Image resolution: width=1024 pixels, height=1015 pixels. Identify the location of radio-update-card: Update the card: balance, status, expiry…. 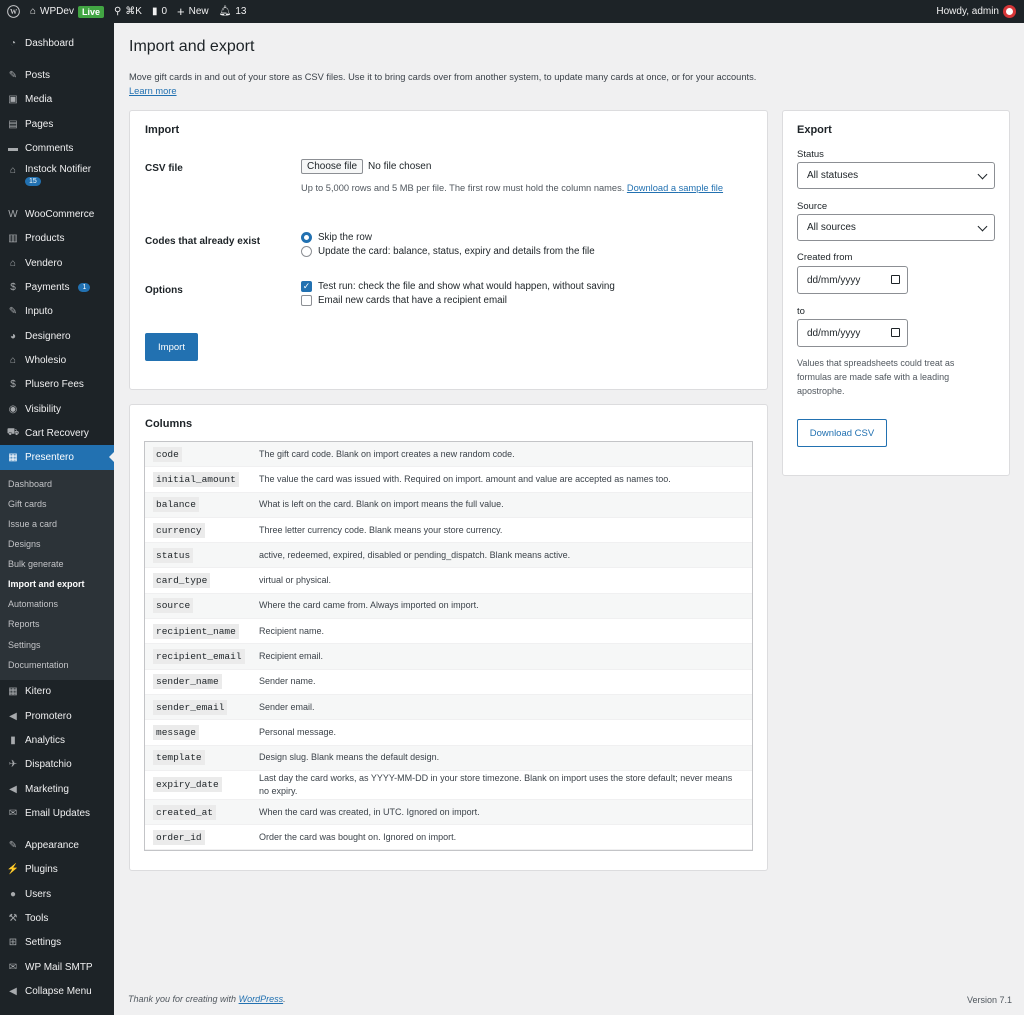
(448, 251).